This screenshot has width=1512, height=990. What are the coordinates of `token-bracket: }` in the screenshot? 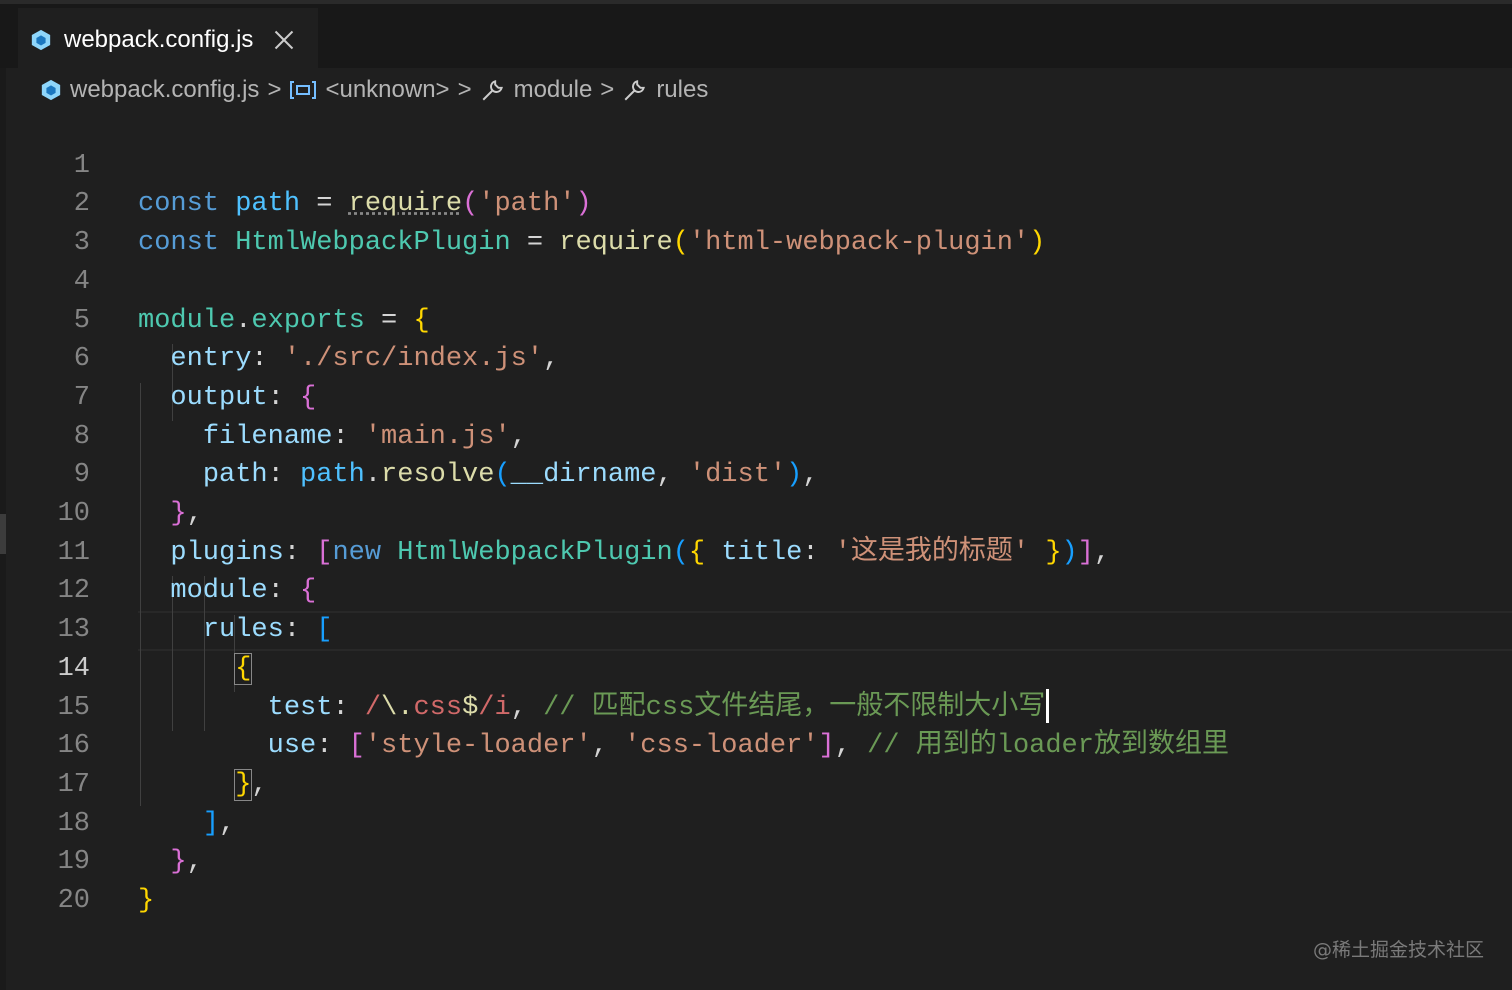 It's located at (146, 901).